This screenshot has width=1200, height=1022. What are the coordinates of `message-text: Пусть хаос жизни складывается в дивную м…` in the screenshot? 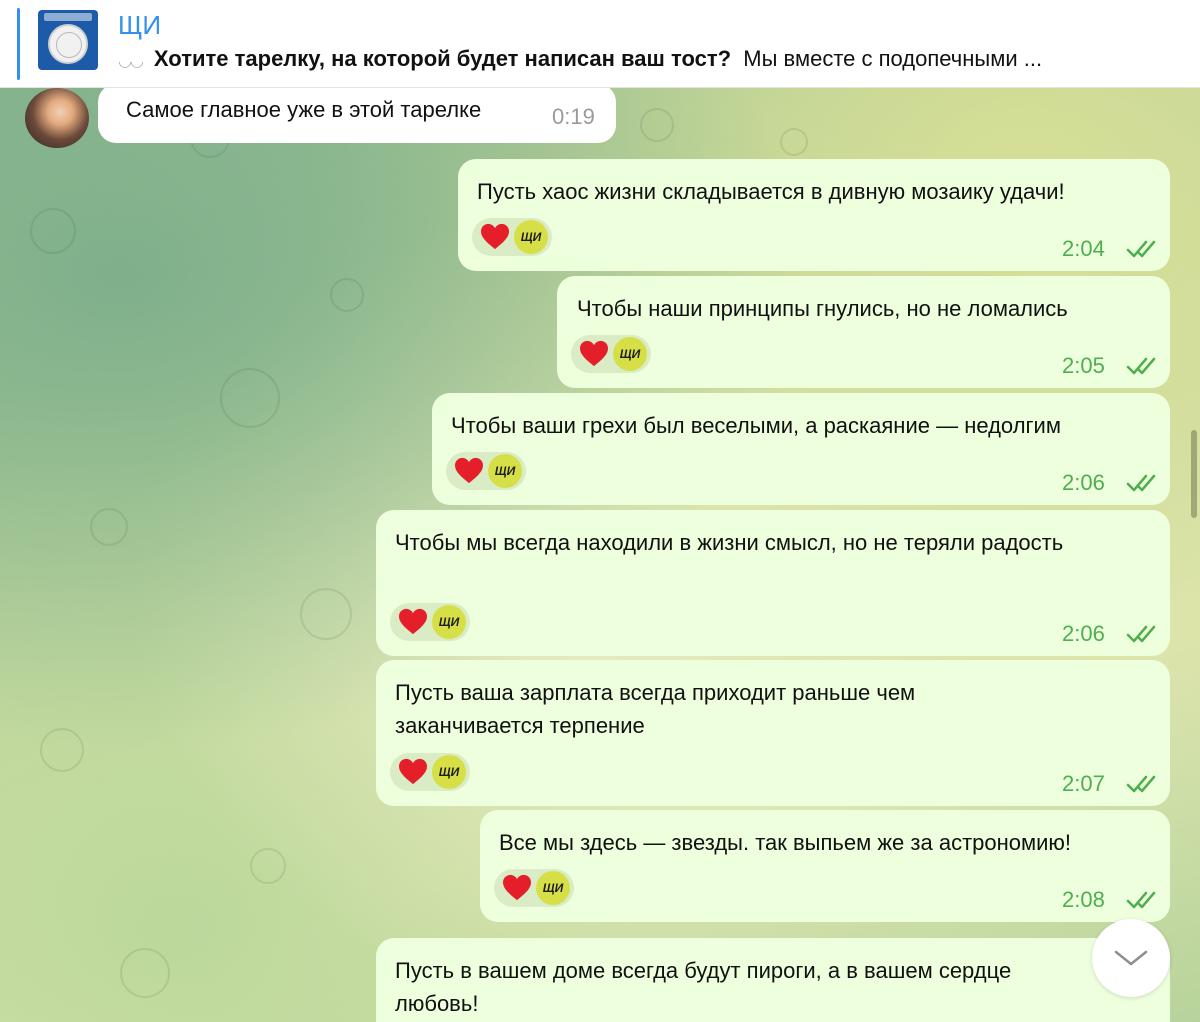 It's located at (771, 191).